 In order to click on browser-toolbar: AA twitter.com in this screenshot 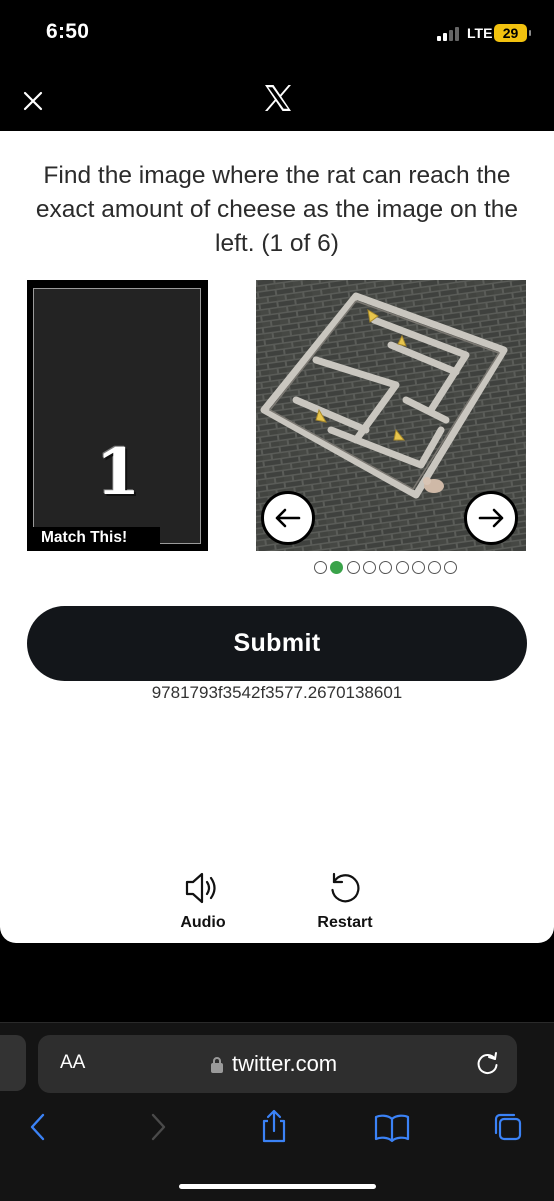, I will do `click(277, 1111)`.